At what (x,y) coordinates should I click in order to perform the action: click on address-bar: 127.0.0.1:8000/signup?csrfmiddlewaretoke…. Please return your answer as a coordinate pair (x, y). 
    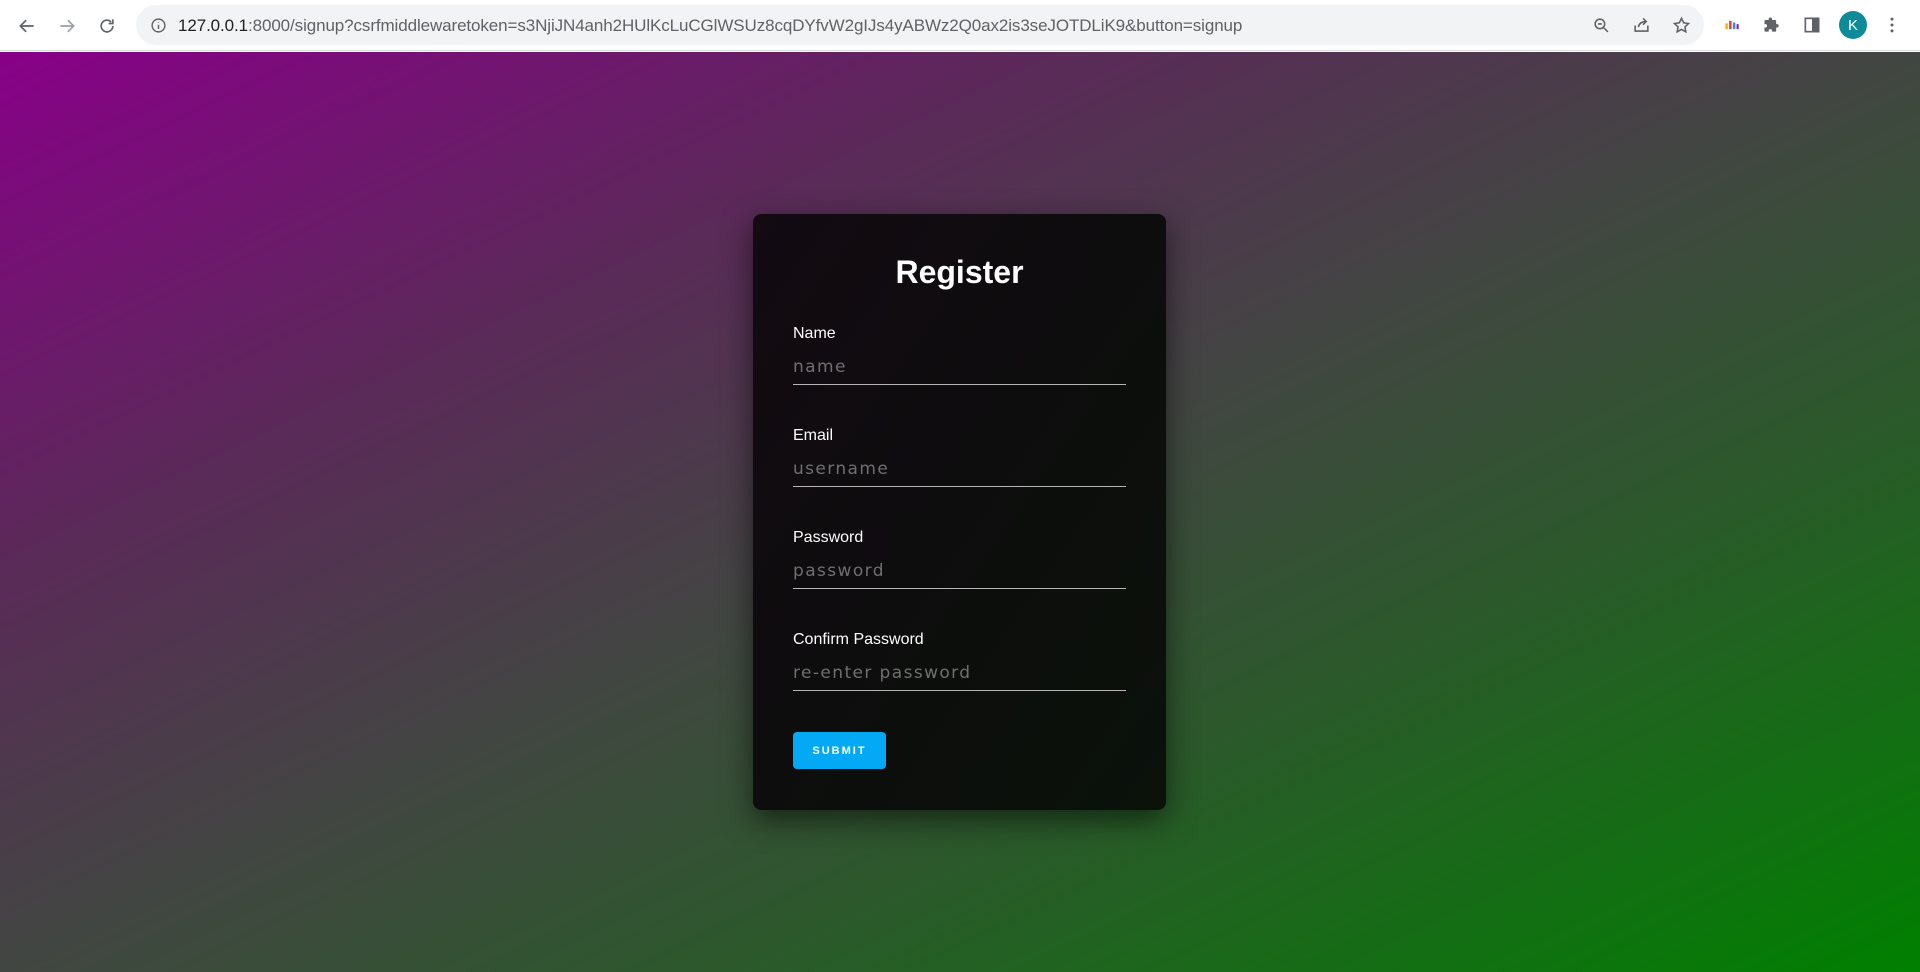
    Looking at the image, I should click on (920, 25).